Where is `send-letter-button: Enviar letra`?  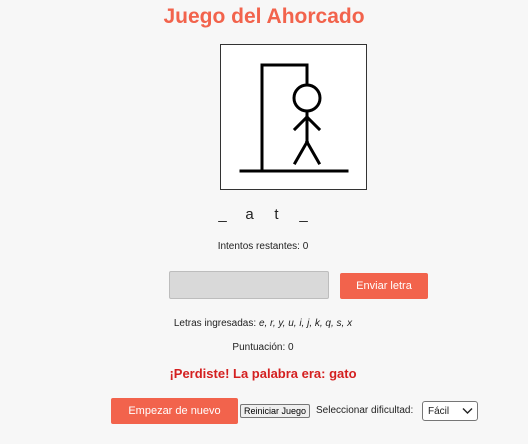 send-letter-button: Enviar letra is located at coordinates (384, 286).